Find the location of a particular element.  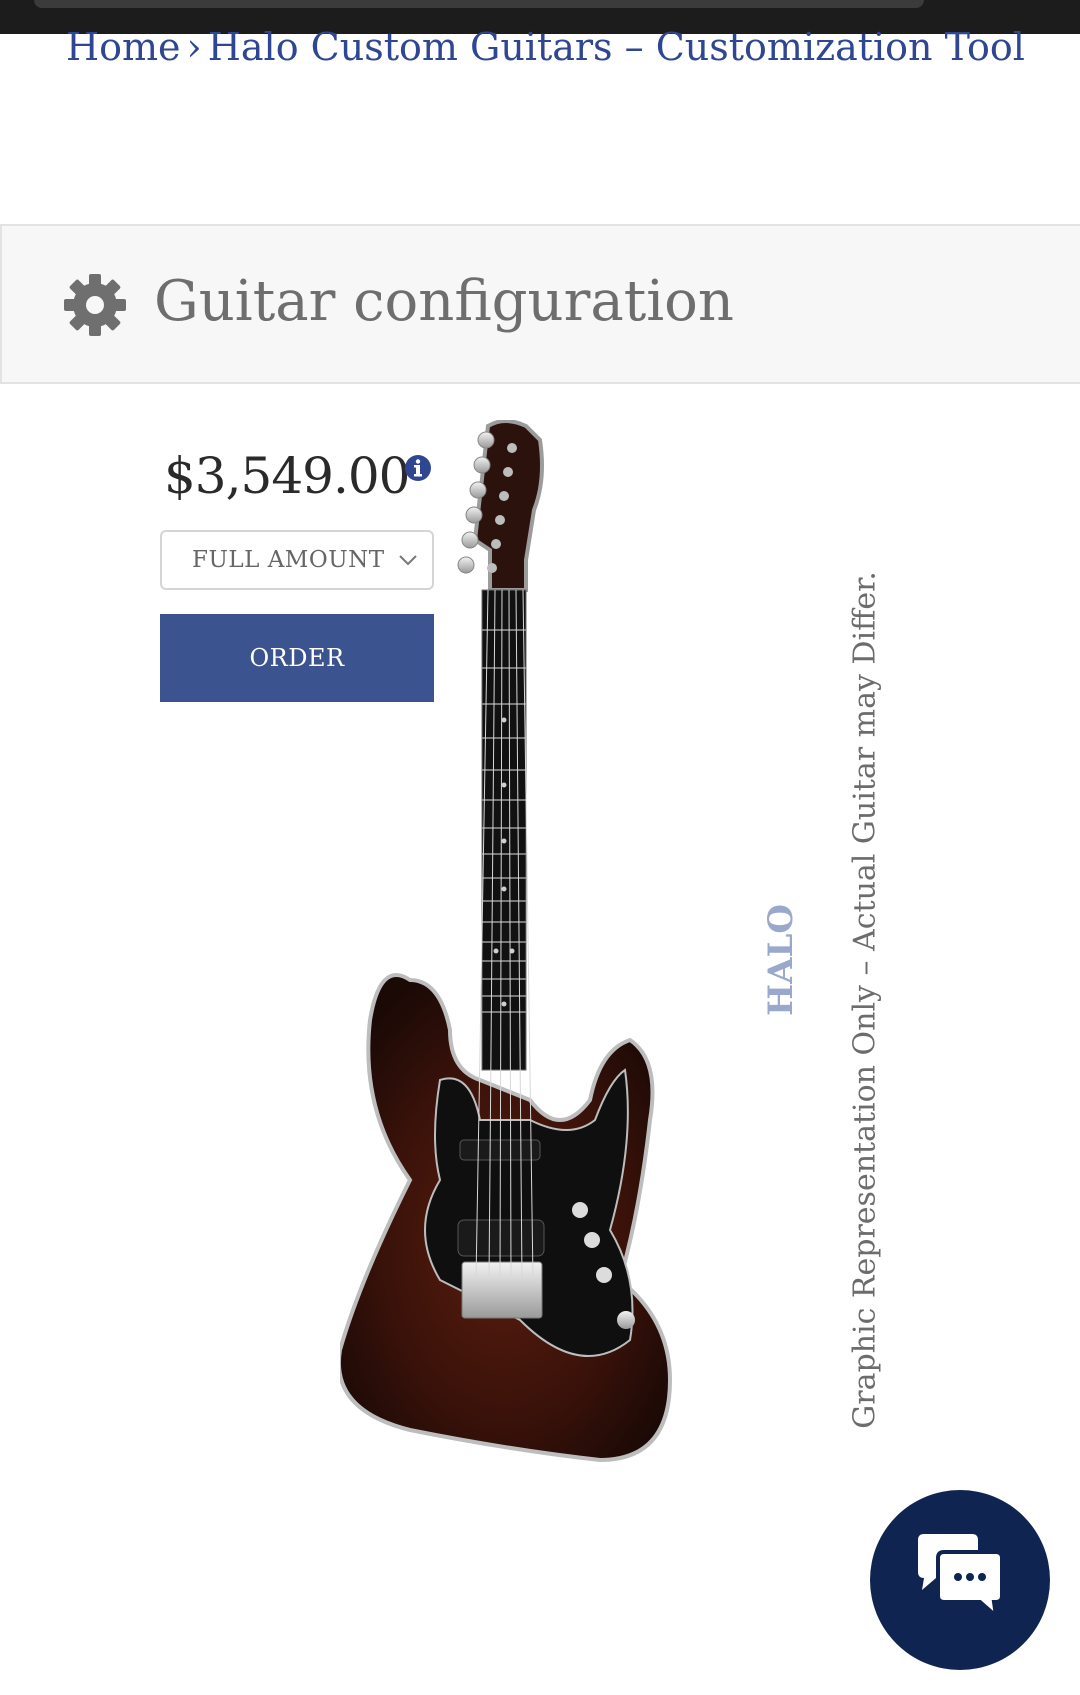

breadcrumb-current-link: Halo Custom Guitars – Customization Tool is located at coordinates (616, 47).